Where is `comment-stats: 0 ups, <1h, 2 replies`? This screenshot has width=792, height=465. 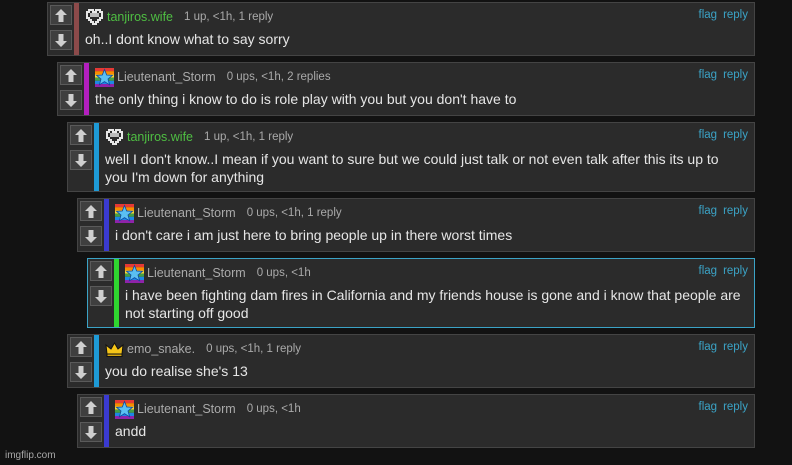
comment-stats: 0 ups, <1h, 2 replies is located at coordinates (278, 77).